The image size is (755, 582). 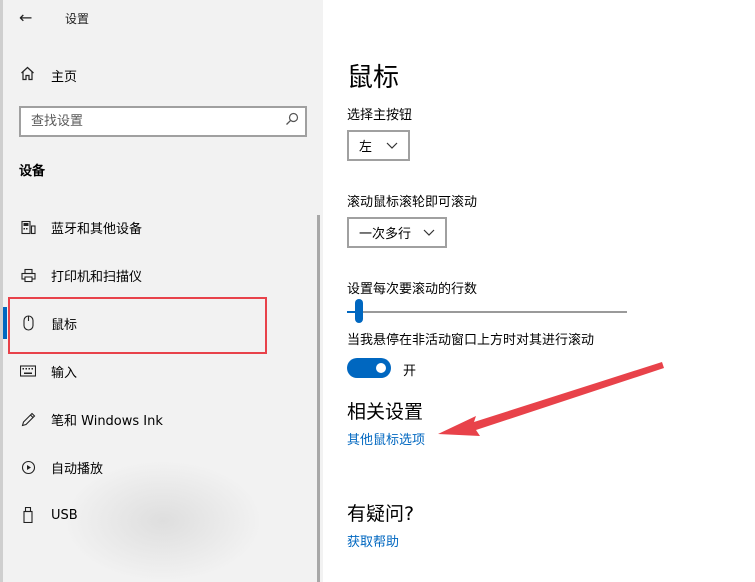 What do you see at coordinates (64, 515) in the screenshot?
I see `sidebar-item-label: USB` at bounding box center [64, 515].